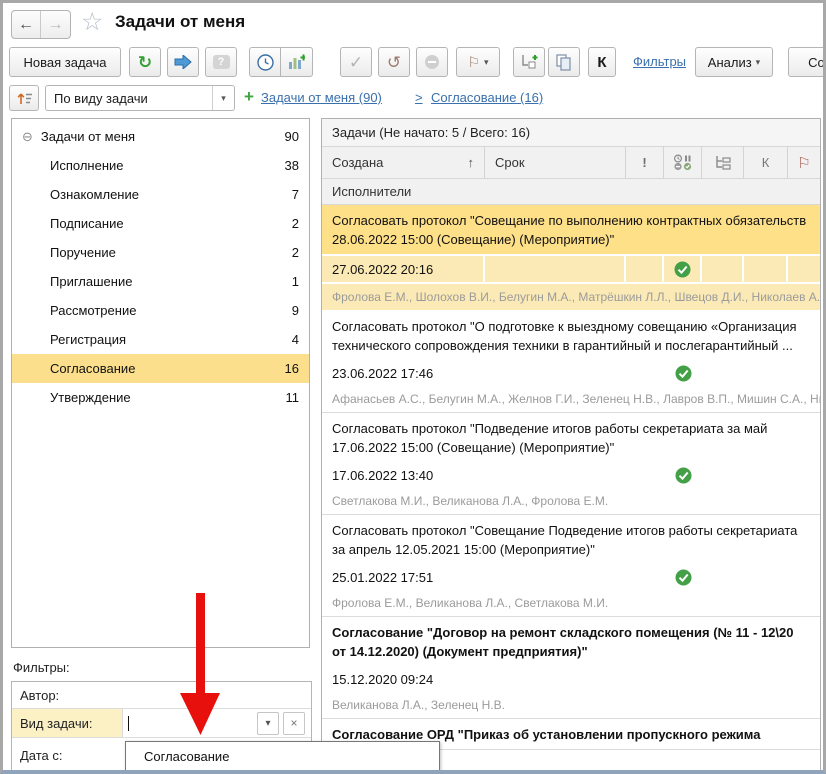 The height and width of the screenshot is (774, 826). I want to click on tree-item-label: Ознакомление, so click(94, 194).